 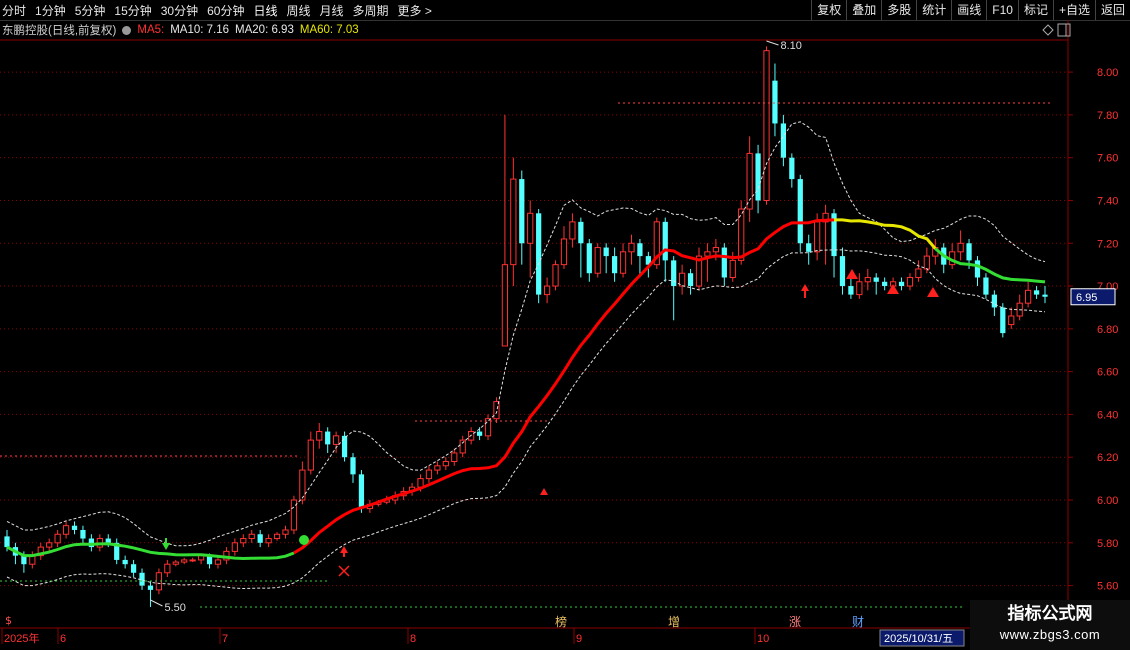 What do you see at coordinates (1050, 613) in the screenshot?
I see `watermark-title: 指标公式网` at bounding box center [1050, 613].